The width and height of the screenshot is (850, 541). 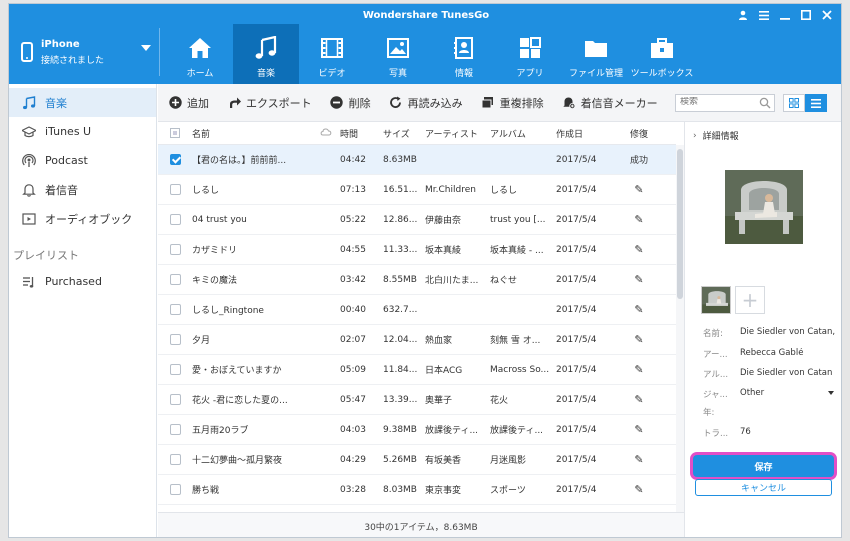 I want to click on delete-button: 削除, so click(x=350, y=103).